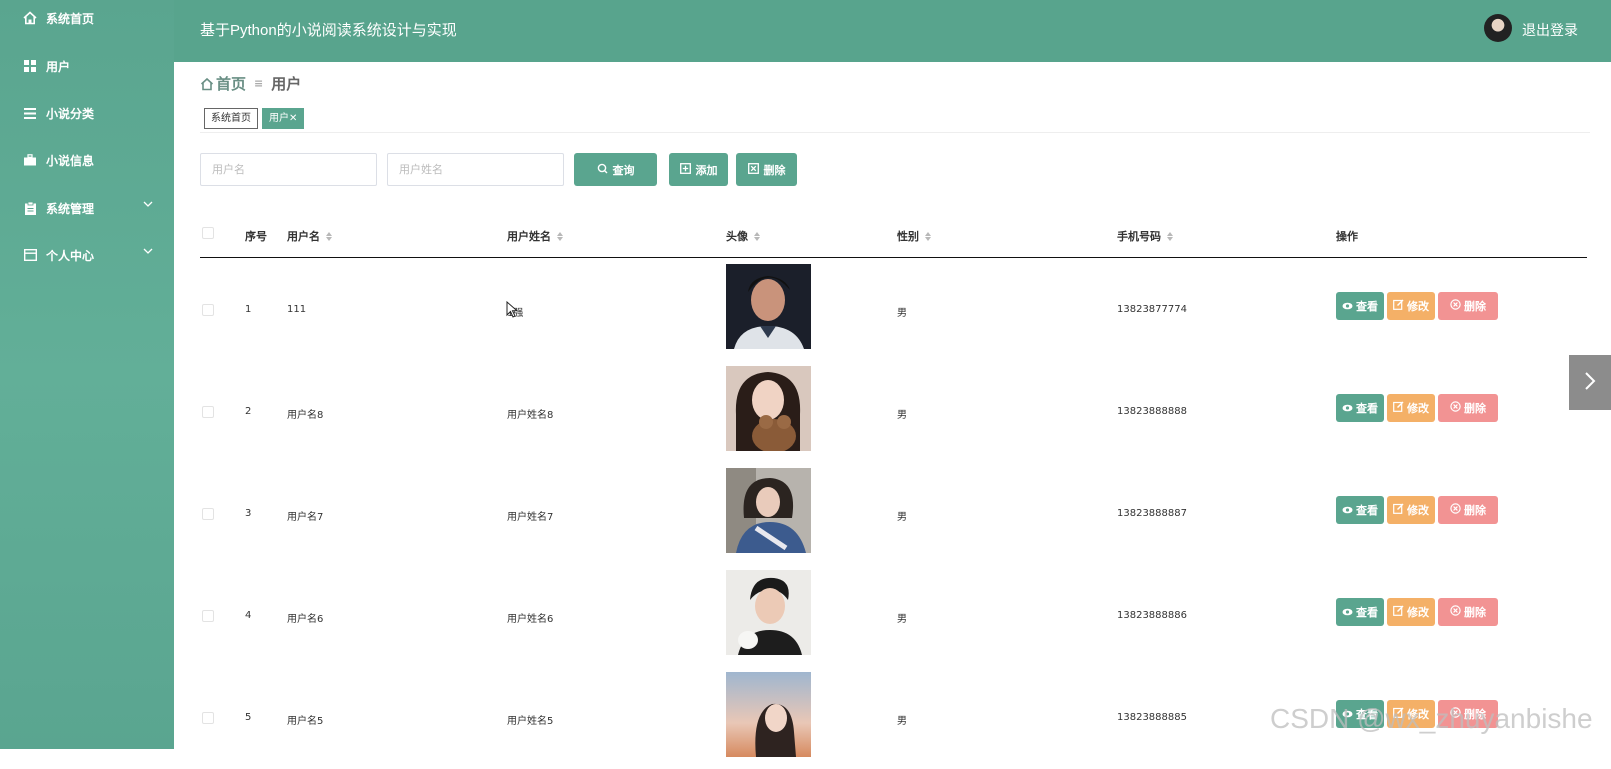 This screenshot has width=1611, height=769. I want to click on cell-name: 用户姓名8, so click(530, 415).